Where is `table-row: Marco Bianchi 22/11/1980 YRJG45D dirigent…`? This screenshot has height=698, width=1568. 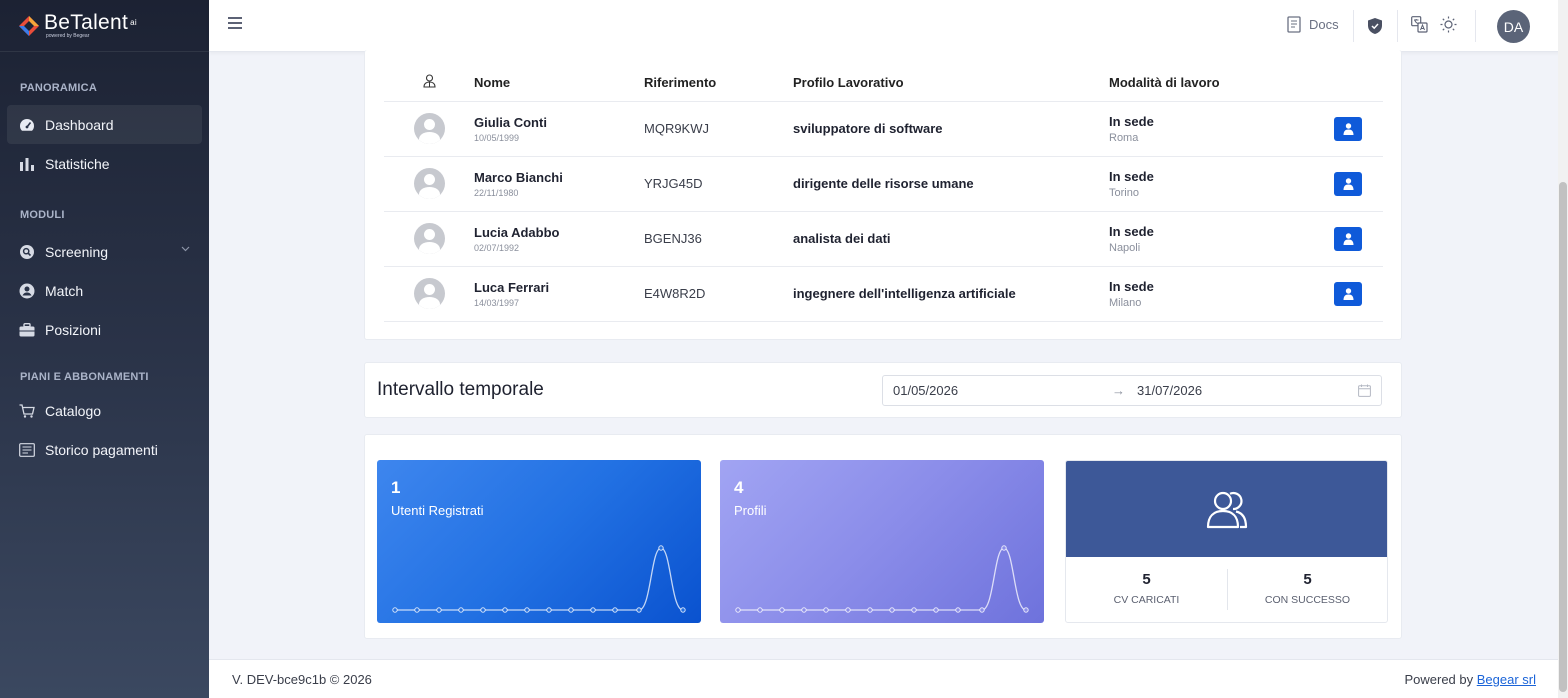
table-row: Marco Bianchi 22/11/1980 YRJG45D dirigent… is located at coordinates (883, 184).